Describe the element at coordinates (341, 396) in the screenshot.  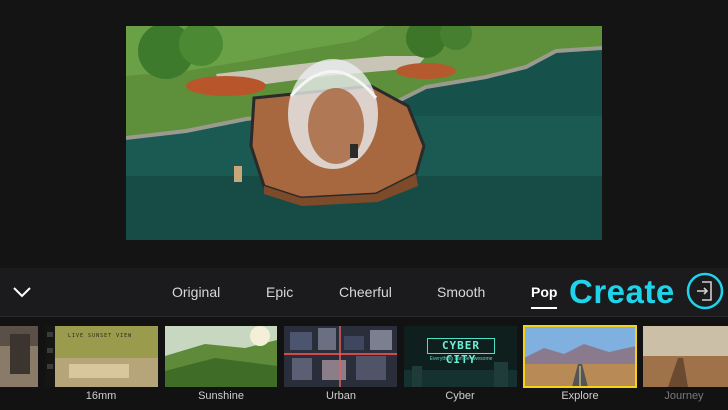
I see `template-label-urban: Urban` at that location.